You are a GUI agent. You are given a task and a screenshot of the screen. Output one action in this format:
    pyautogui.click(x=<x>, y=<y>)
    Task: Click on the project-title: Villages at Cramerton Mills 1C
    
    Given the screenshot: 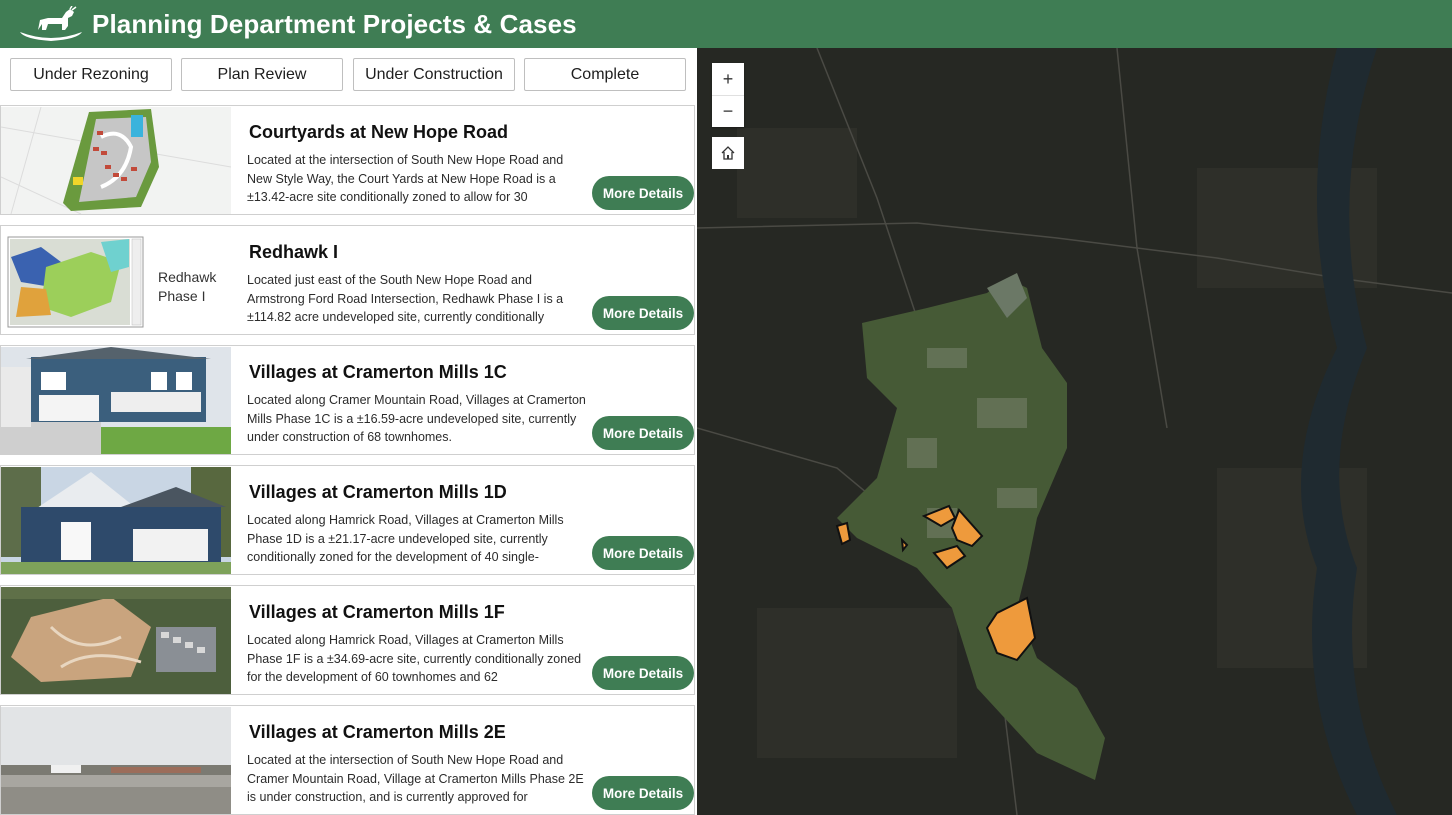 What is the action you would take?
    pyautogui.click(x=378, y=372)
    